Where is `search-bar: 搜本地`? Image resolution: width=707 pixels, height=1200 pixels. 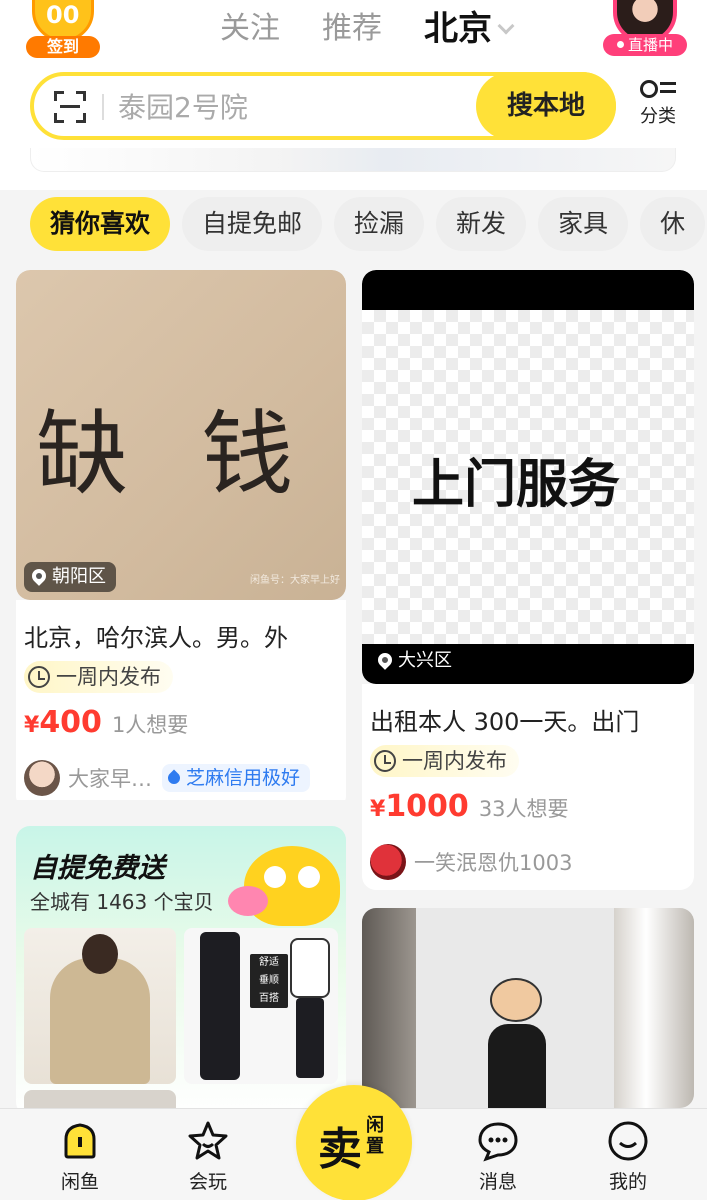 search-bar: 搜本地 is located at coordinates (323, 106).